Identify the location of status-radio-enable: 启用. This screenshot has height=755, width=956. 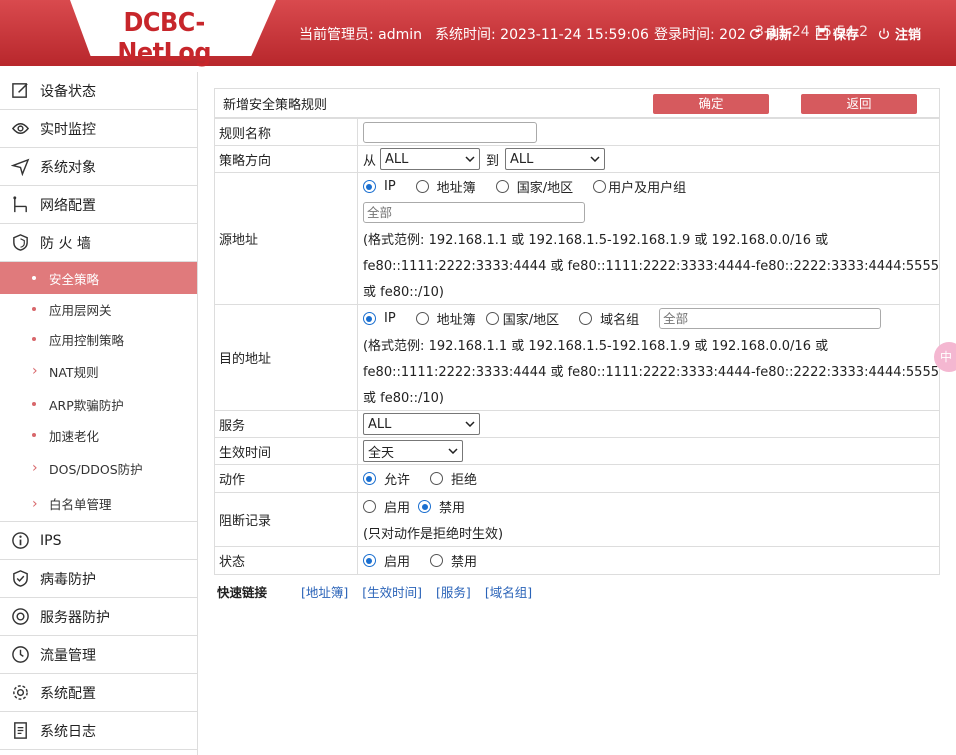
(386, 560).